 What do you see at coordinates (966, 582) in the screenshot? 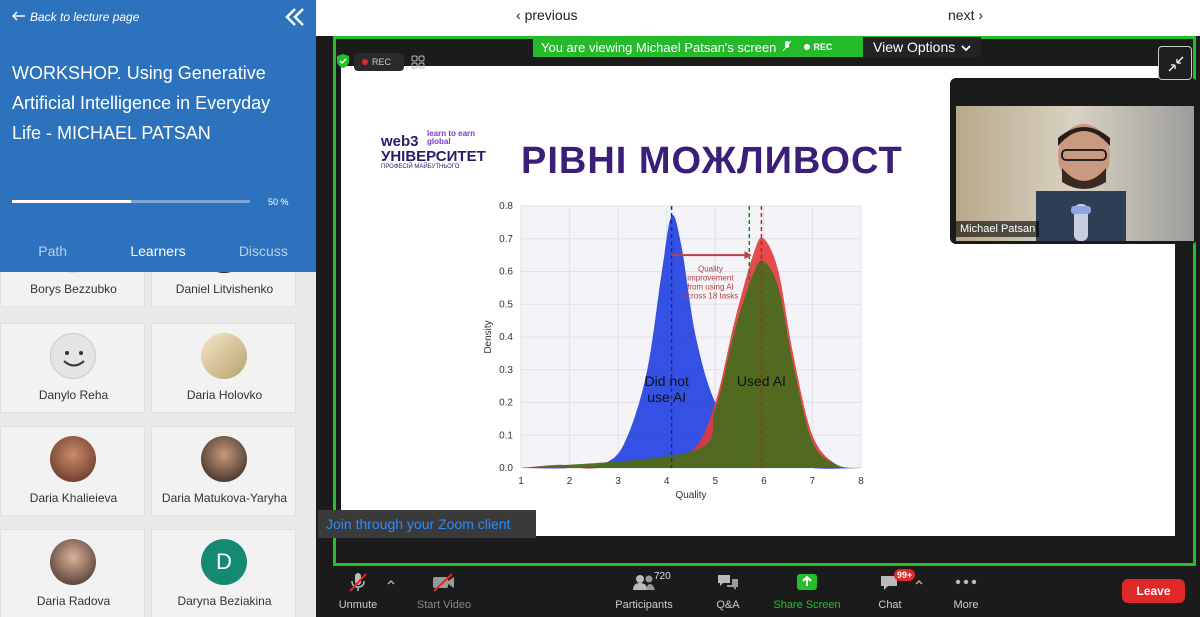
I see `more-dots-icon` at bounding box center [966, 582].